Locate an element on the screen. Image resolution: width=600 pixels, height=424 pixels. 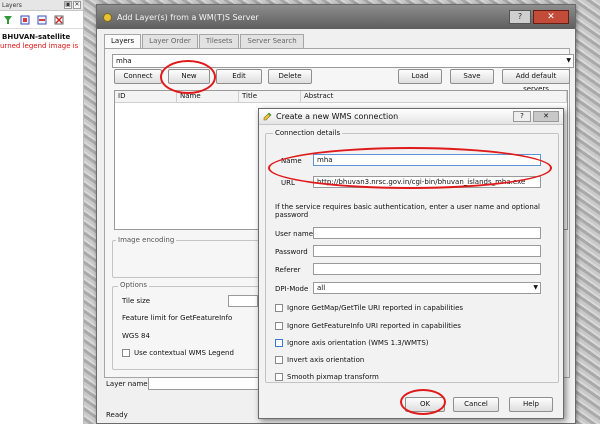
username-field is located at coordinates (427, 233).